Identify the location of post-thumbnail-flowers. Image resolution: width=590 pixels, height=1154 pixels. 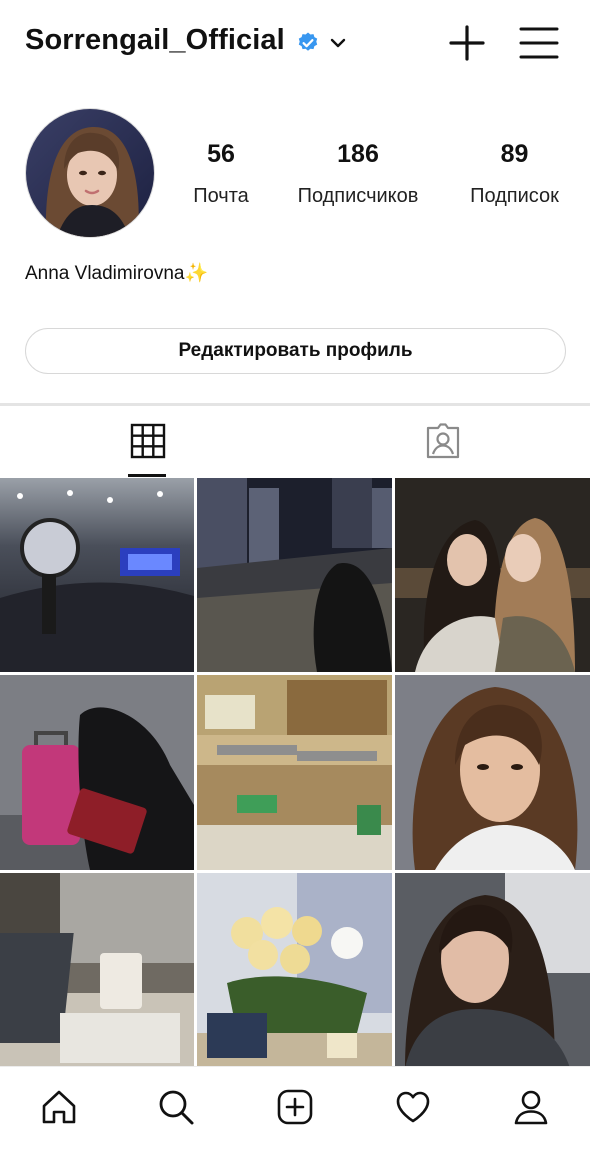
(294, 970).